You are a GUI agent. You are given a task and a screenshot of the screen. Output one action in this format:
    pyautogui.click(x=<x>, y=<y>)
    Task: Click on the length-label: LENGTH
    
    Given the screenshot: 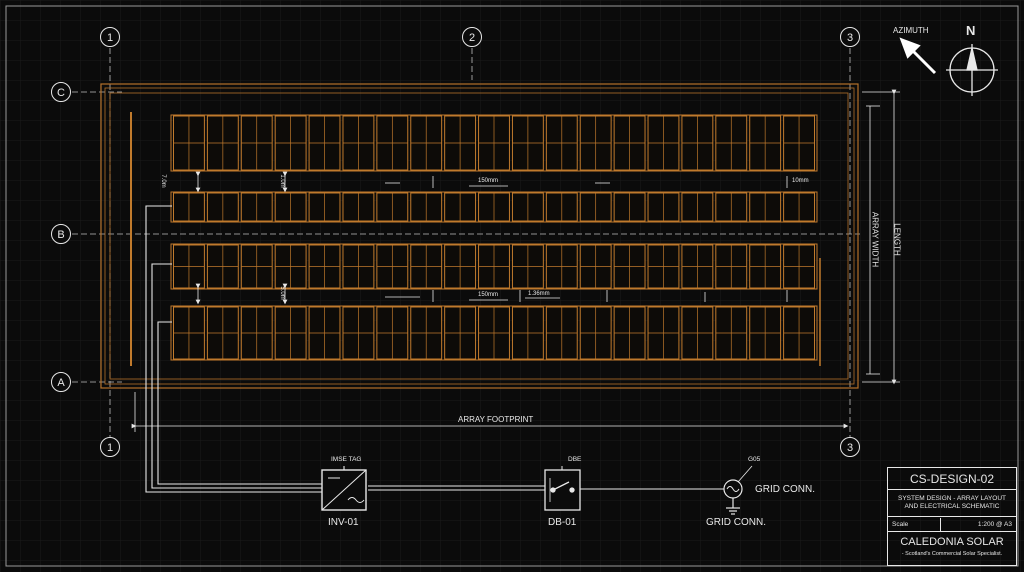 What is the action you would take?
    pyautogui.click(x=897, y=239)
    